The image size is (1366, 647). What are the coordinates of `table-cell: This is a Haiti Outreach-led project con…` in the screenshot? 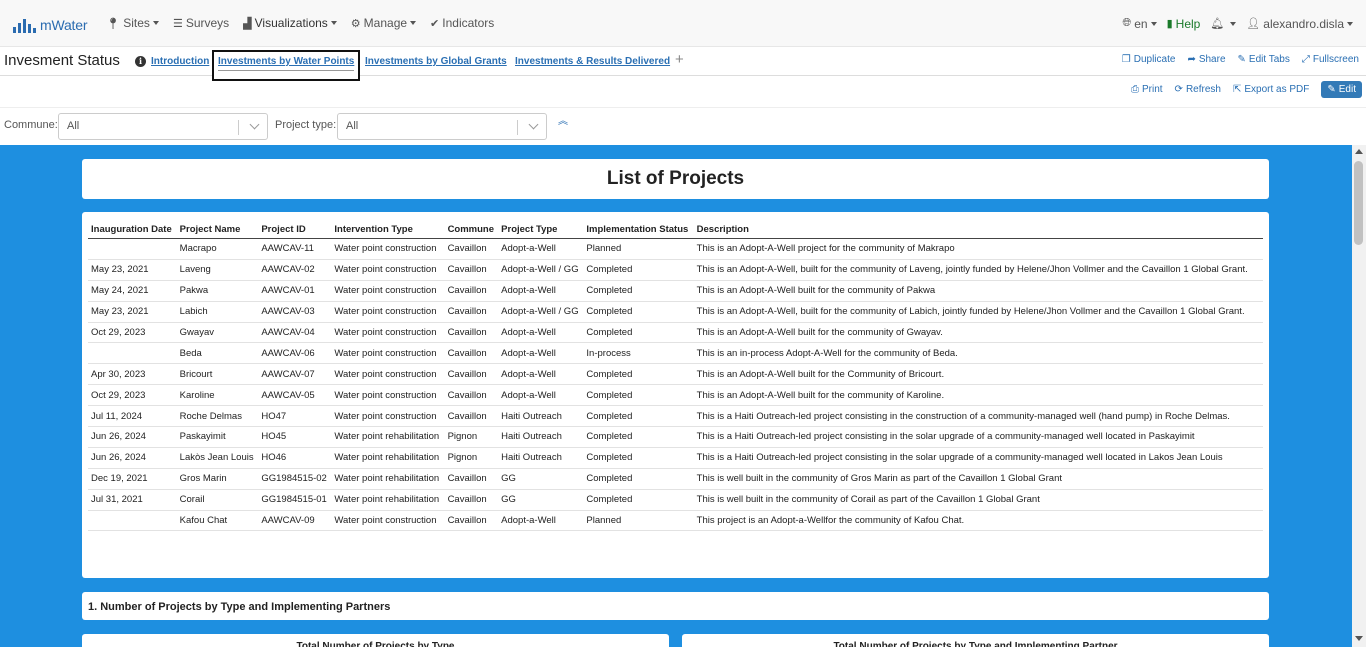 It's located at (978, 458).